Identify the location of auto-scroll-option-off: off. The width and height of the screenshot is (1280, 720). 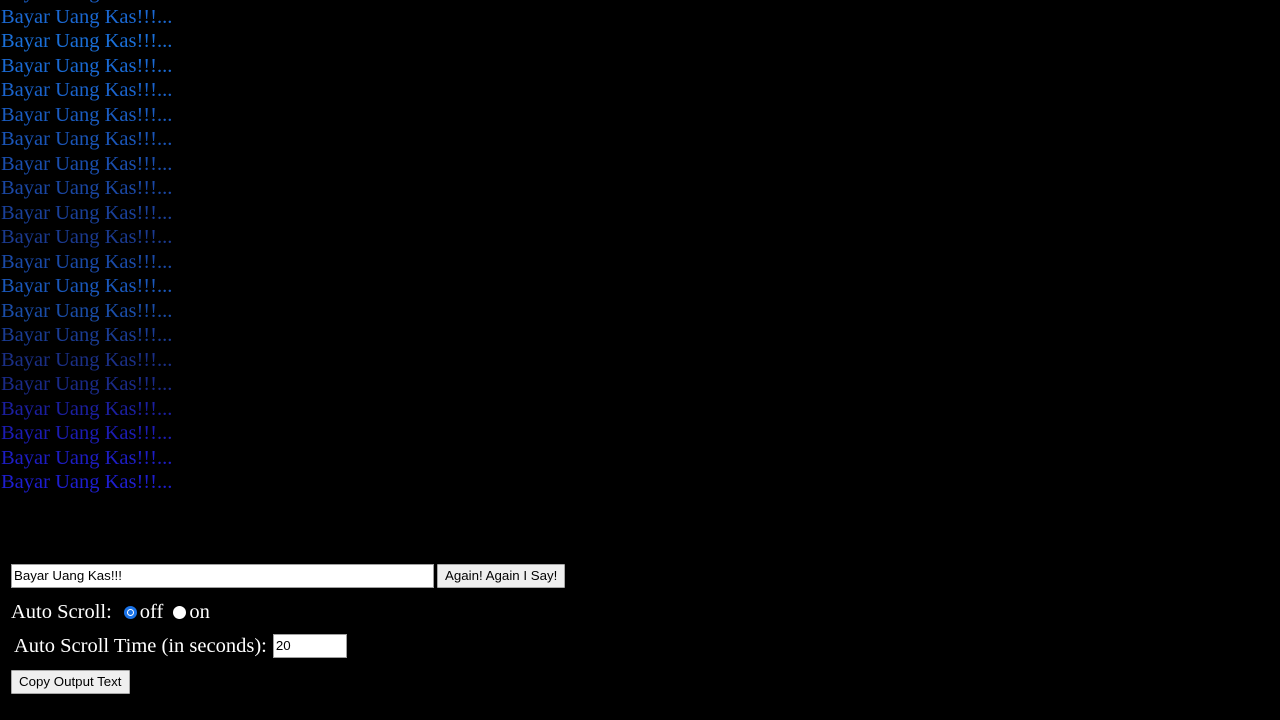
(143, 612).